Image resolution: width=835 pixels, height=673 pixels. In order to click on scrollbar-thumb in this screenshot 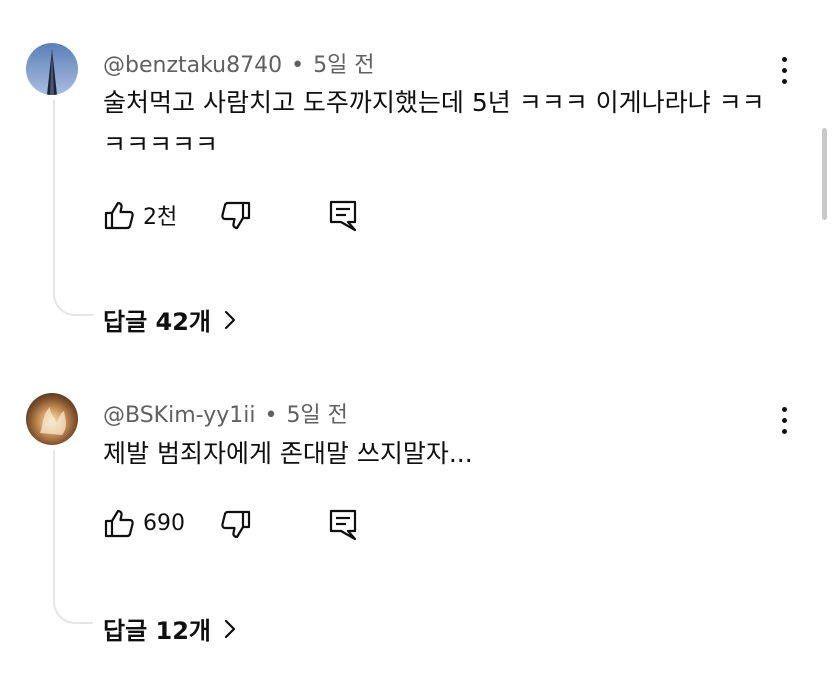, I will do `click(824, 174)`.